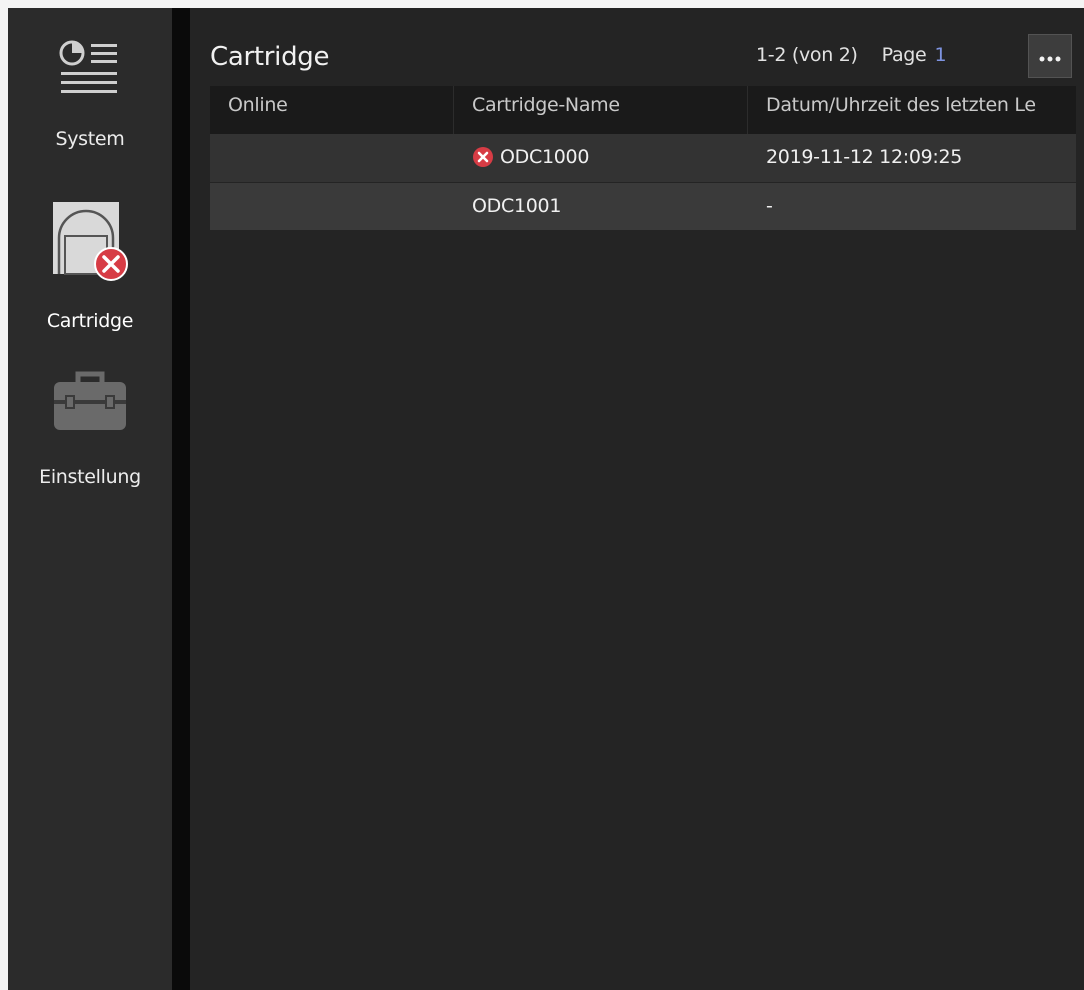  I want to click on table-row: ODC1000 2019-11-12 12:09:25, so click(643, 158).